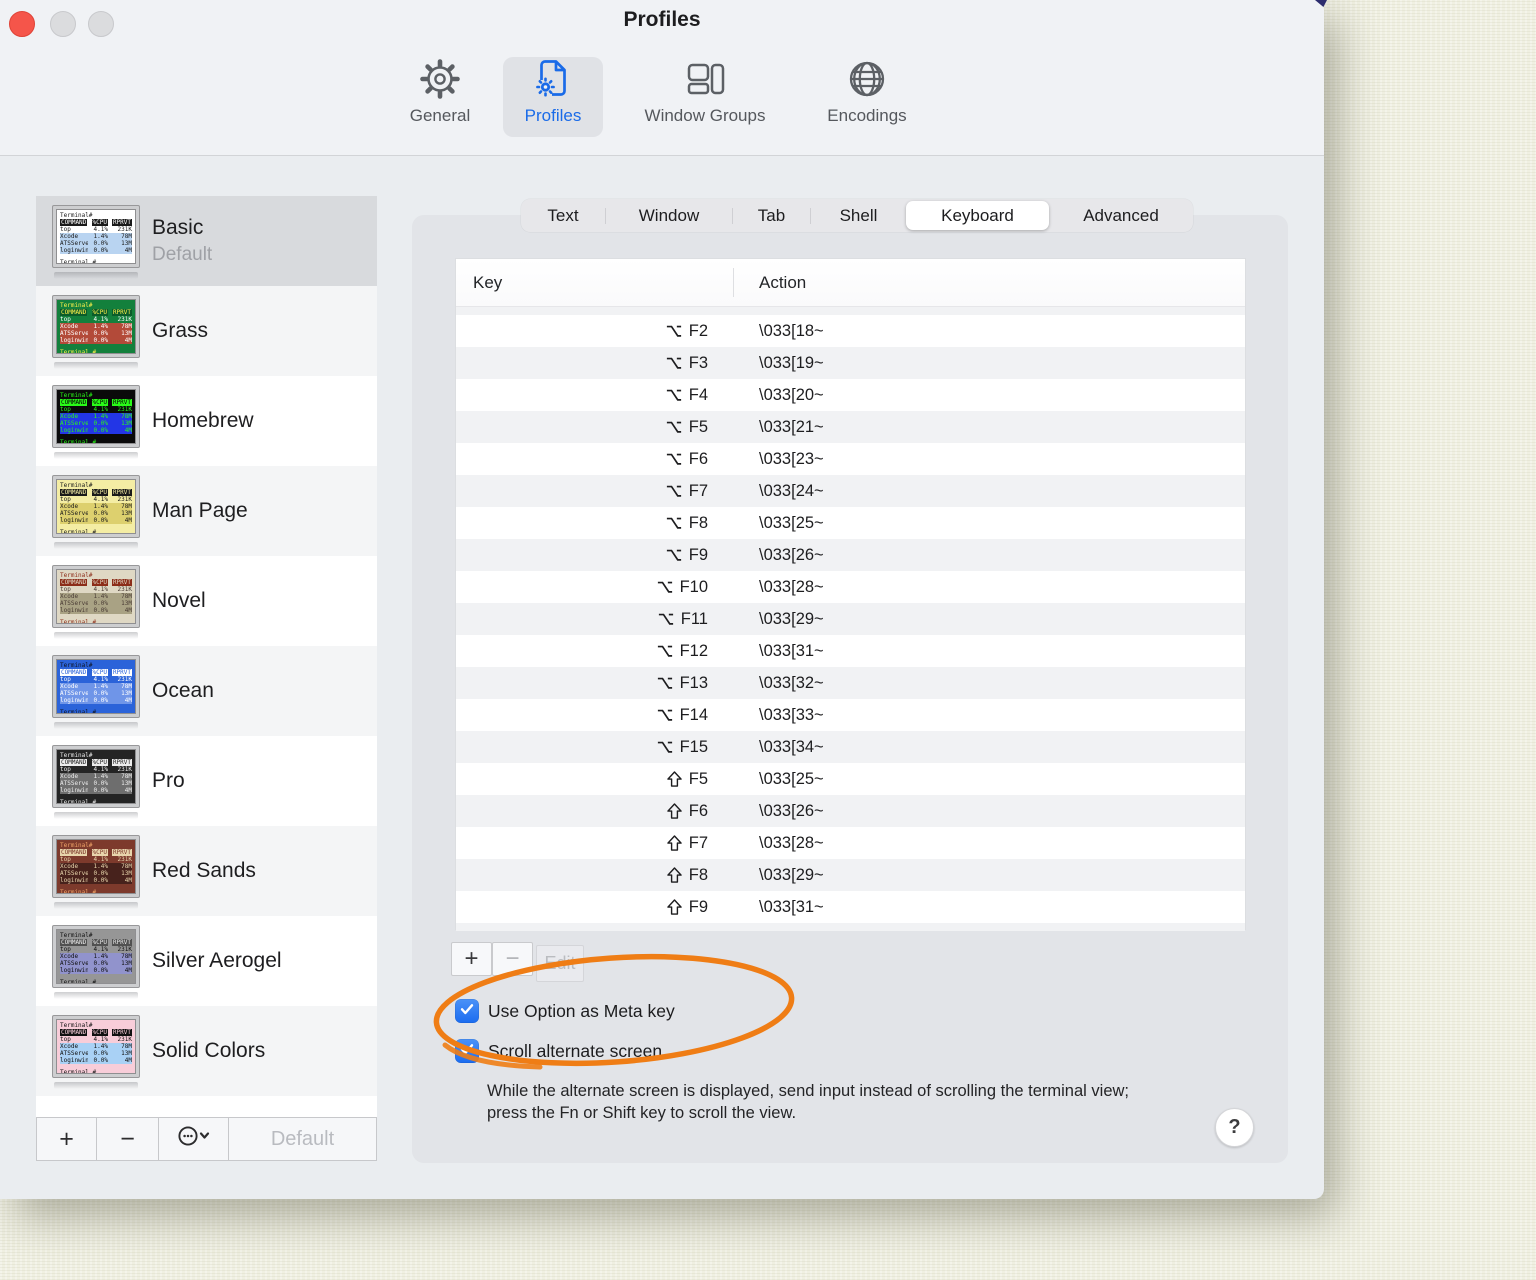  What do you see at coordinates (850, 523) in the screenshot?
I see `key-mapping-row: F8 \033[25~` at bounding box center [850, 523].